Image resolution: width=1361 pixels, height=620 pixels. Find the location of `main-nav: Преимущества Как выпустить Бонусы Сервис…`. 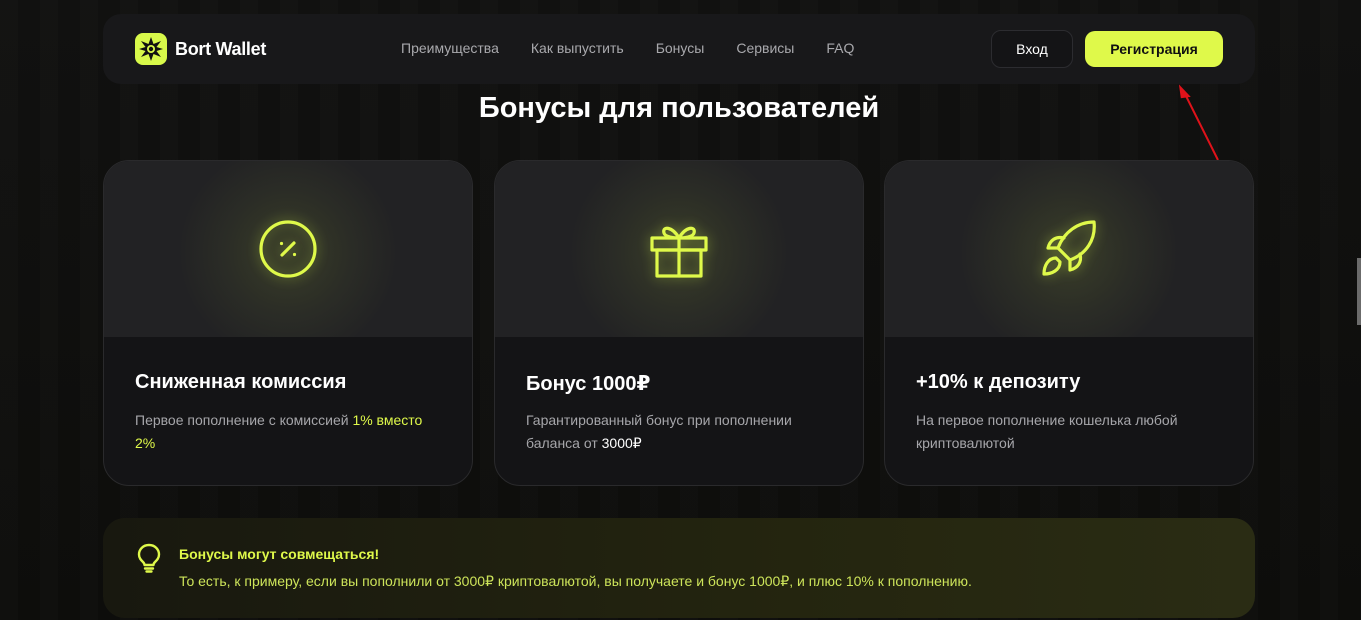

main-nav: Преимущества Как выпустить Бонусы Сервис… is located at coordinates (627, 48).